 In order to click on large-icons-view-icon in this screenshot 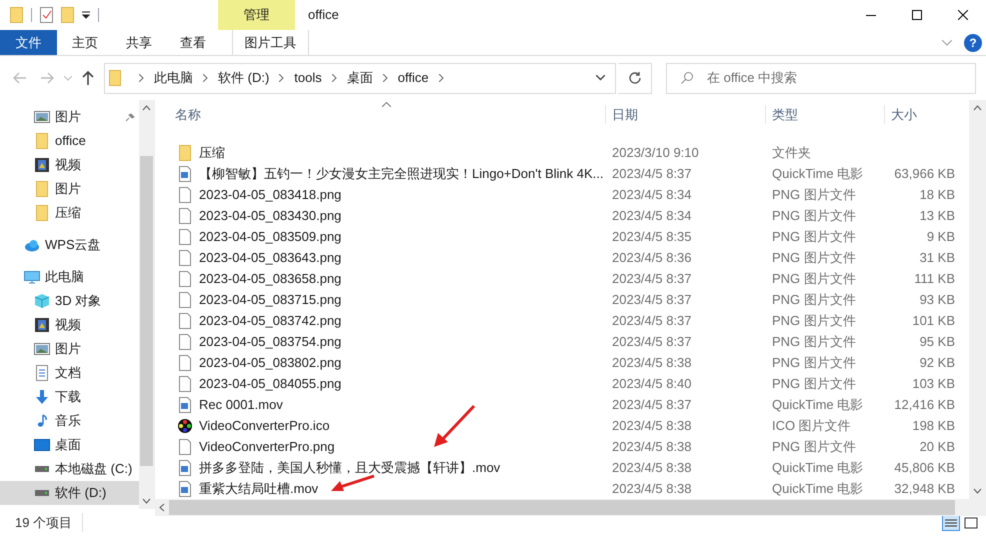, I will do `click(971, 522)`.